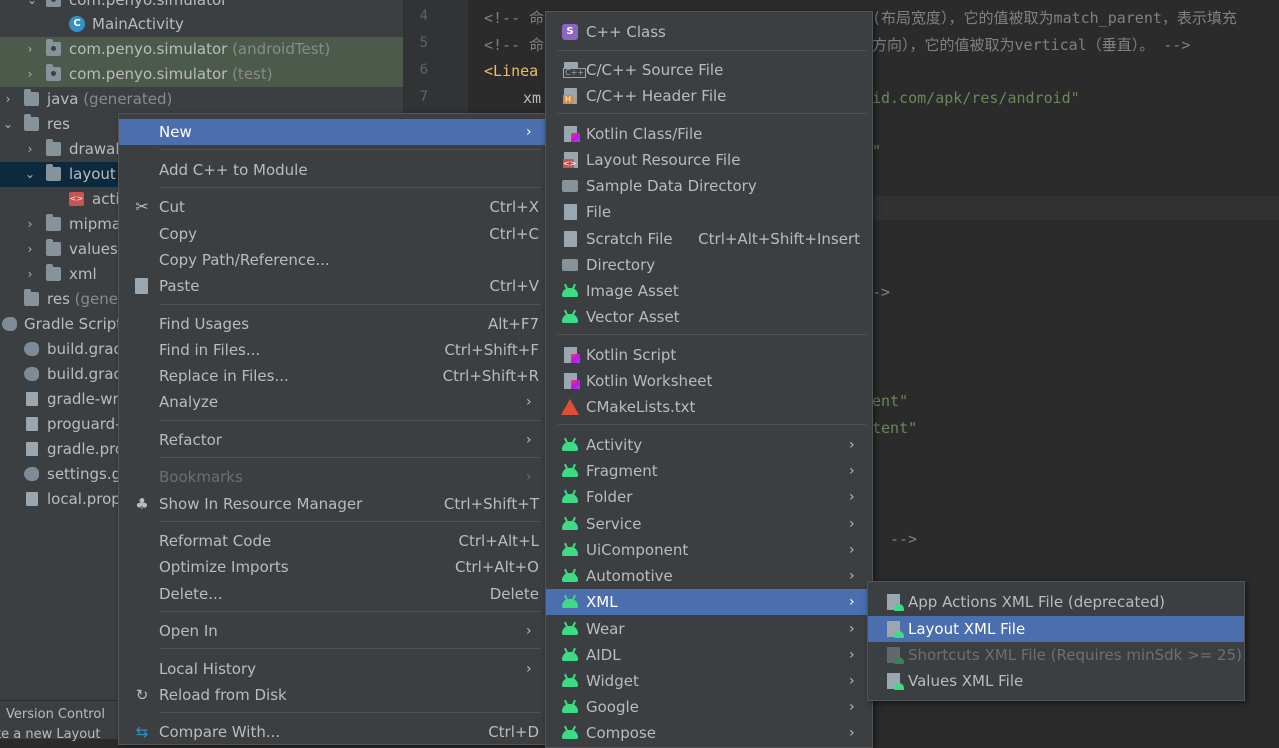  Describe the element at coordinates (332, 207) in the screenshot. I see `menu-item-cut: ✂ Cut Ctrl+X` at that location.